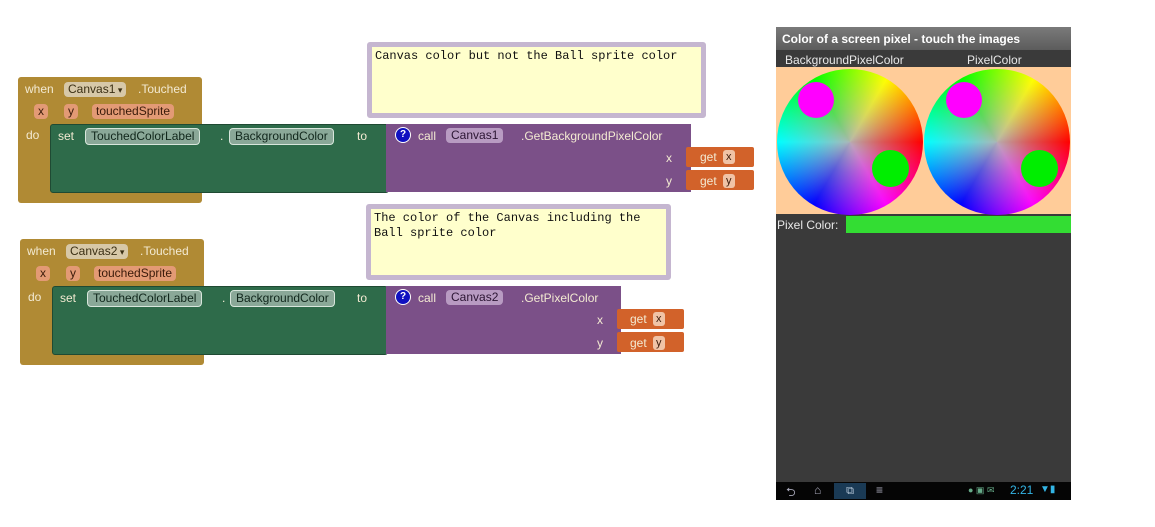 The height and width of the screenshot is (527, 1155). Describe the element at coordinates (808, 225) in the screenshot. I see `pixel-color-label: Pixel Color:` at that location.